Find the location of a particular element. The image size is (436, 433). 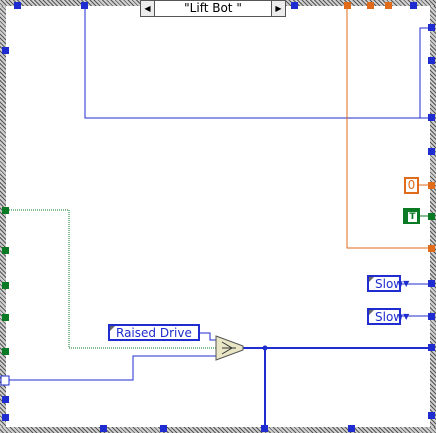

case-selector-label: "Lift Bot " is located at coordinates (213, 8).